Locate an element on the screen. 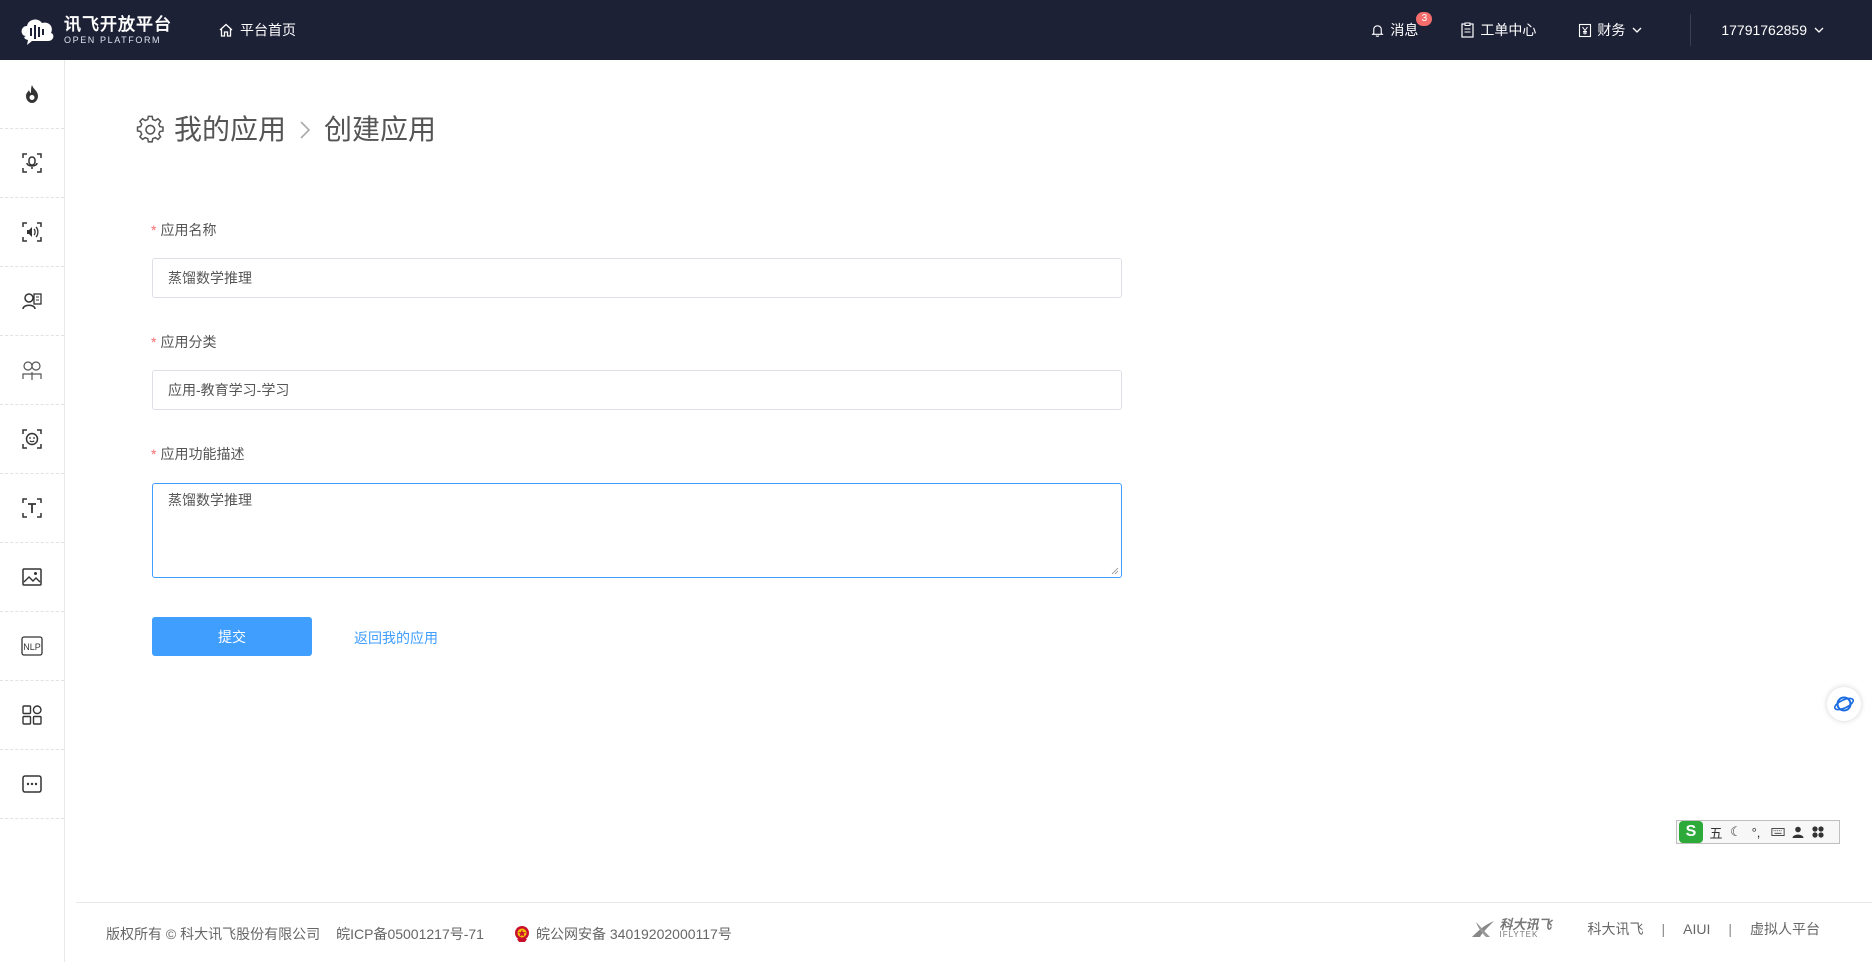  app-name-label-text: 应用名称 is located at coordinates (188, 230).